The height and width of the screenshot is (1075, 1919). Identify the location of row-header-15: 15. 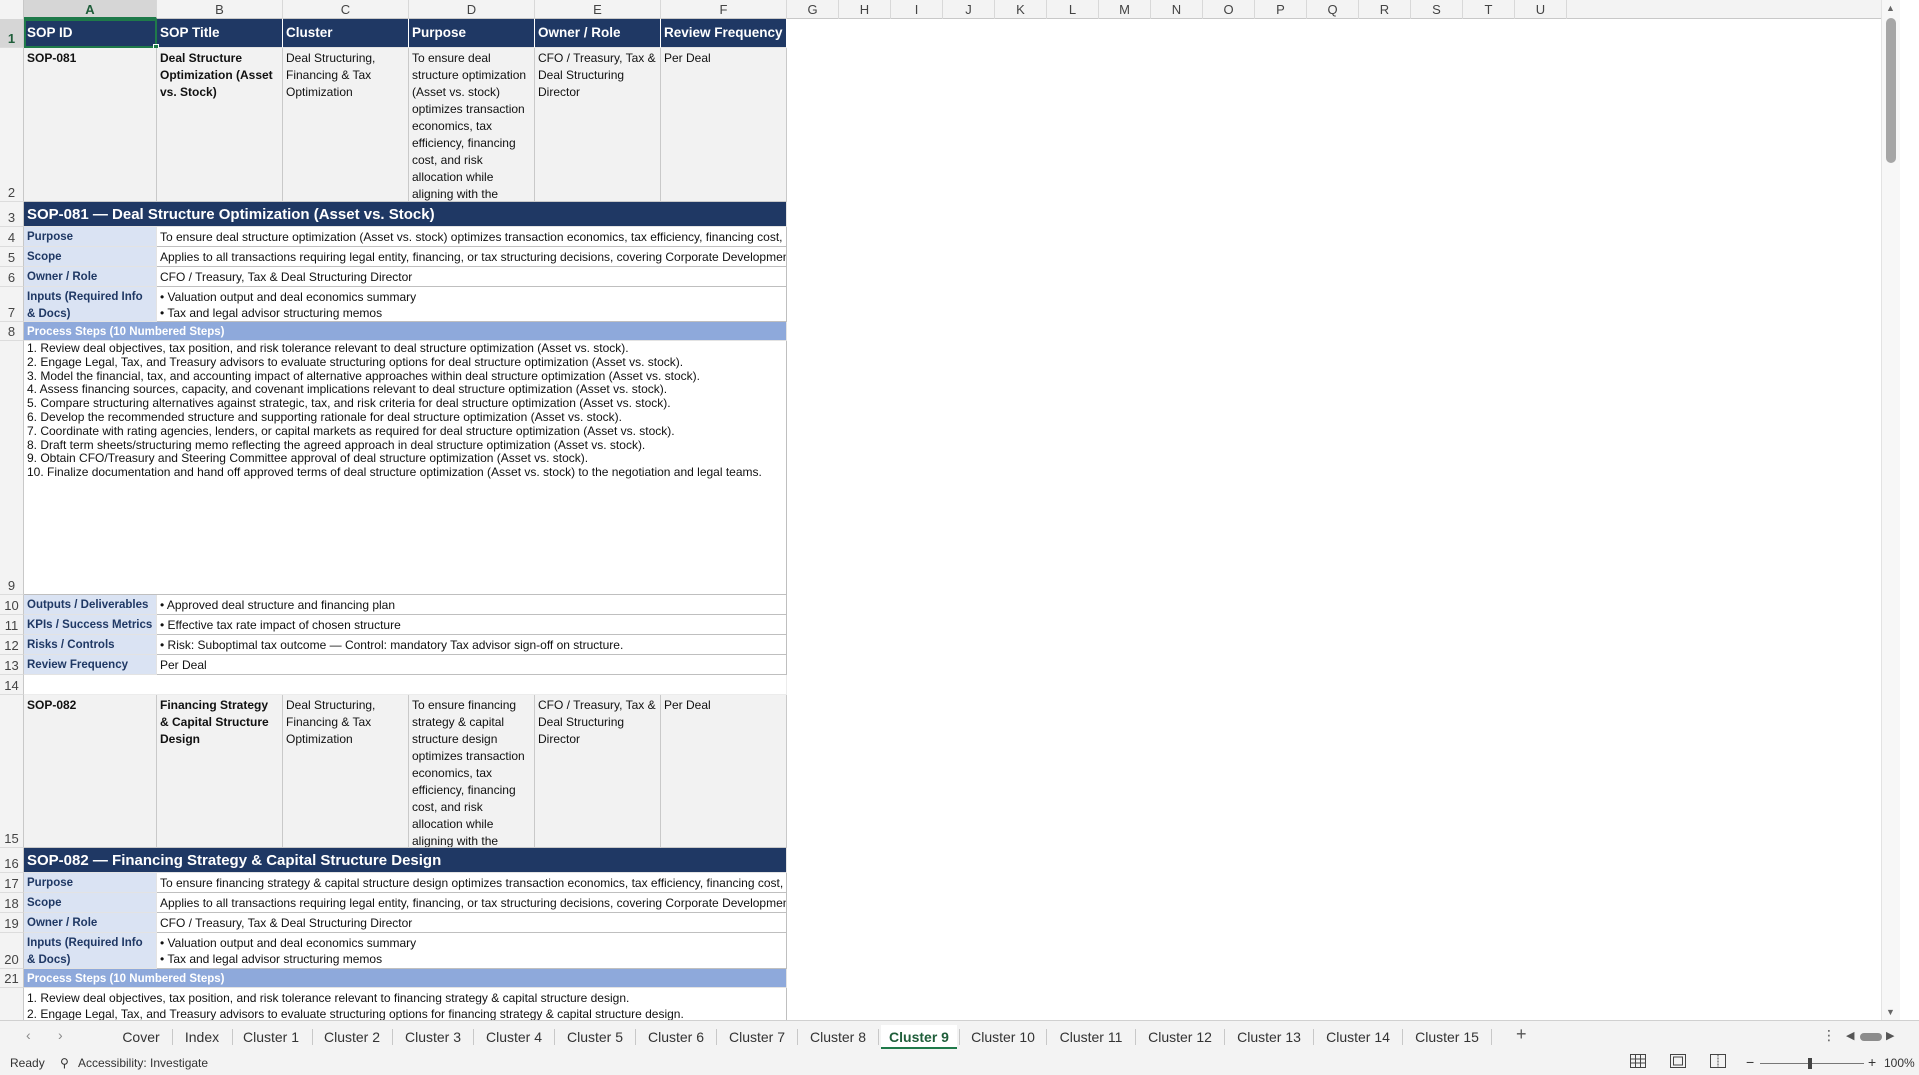
(12, 771).